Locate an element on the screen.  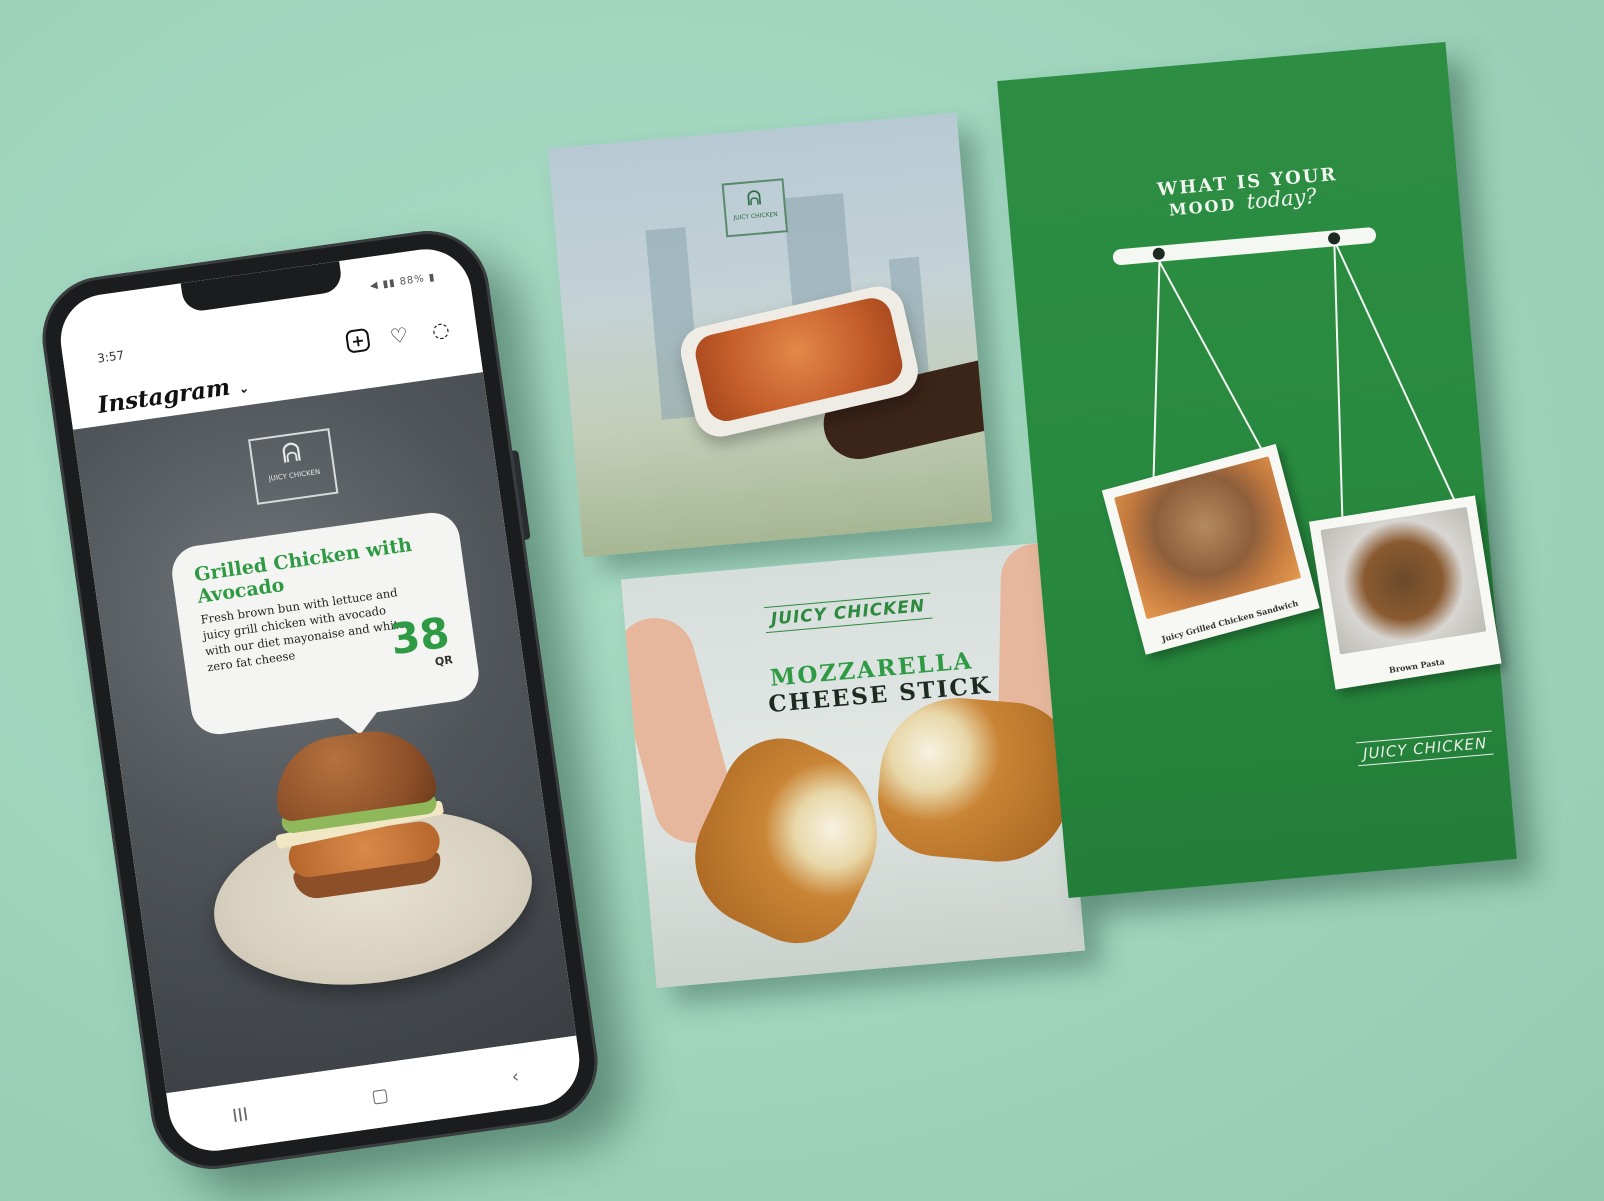
pasta-photo is located at coordinates (1403, 580).